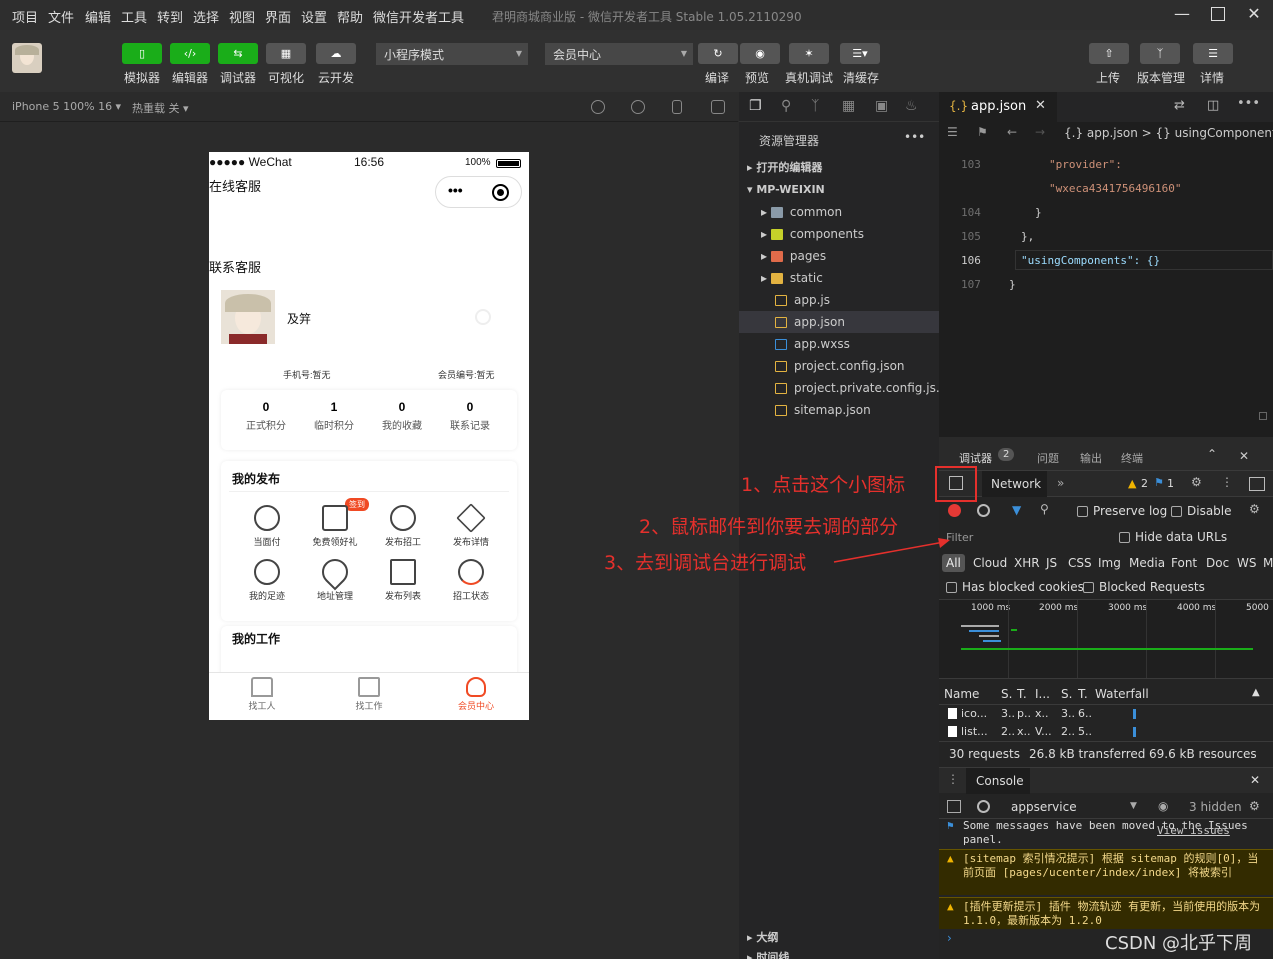 This screenshot has height=959, width=1273. I want to click on clear-console-icon, so click(983, 806).